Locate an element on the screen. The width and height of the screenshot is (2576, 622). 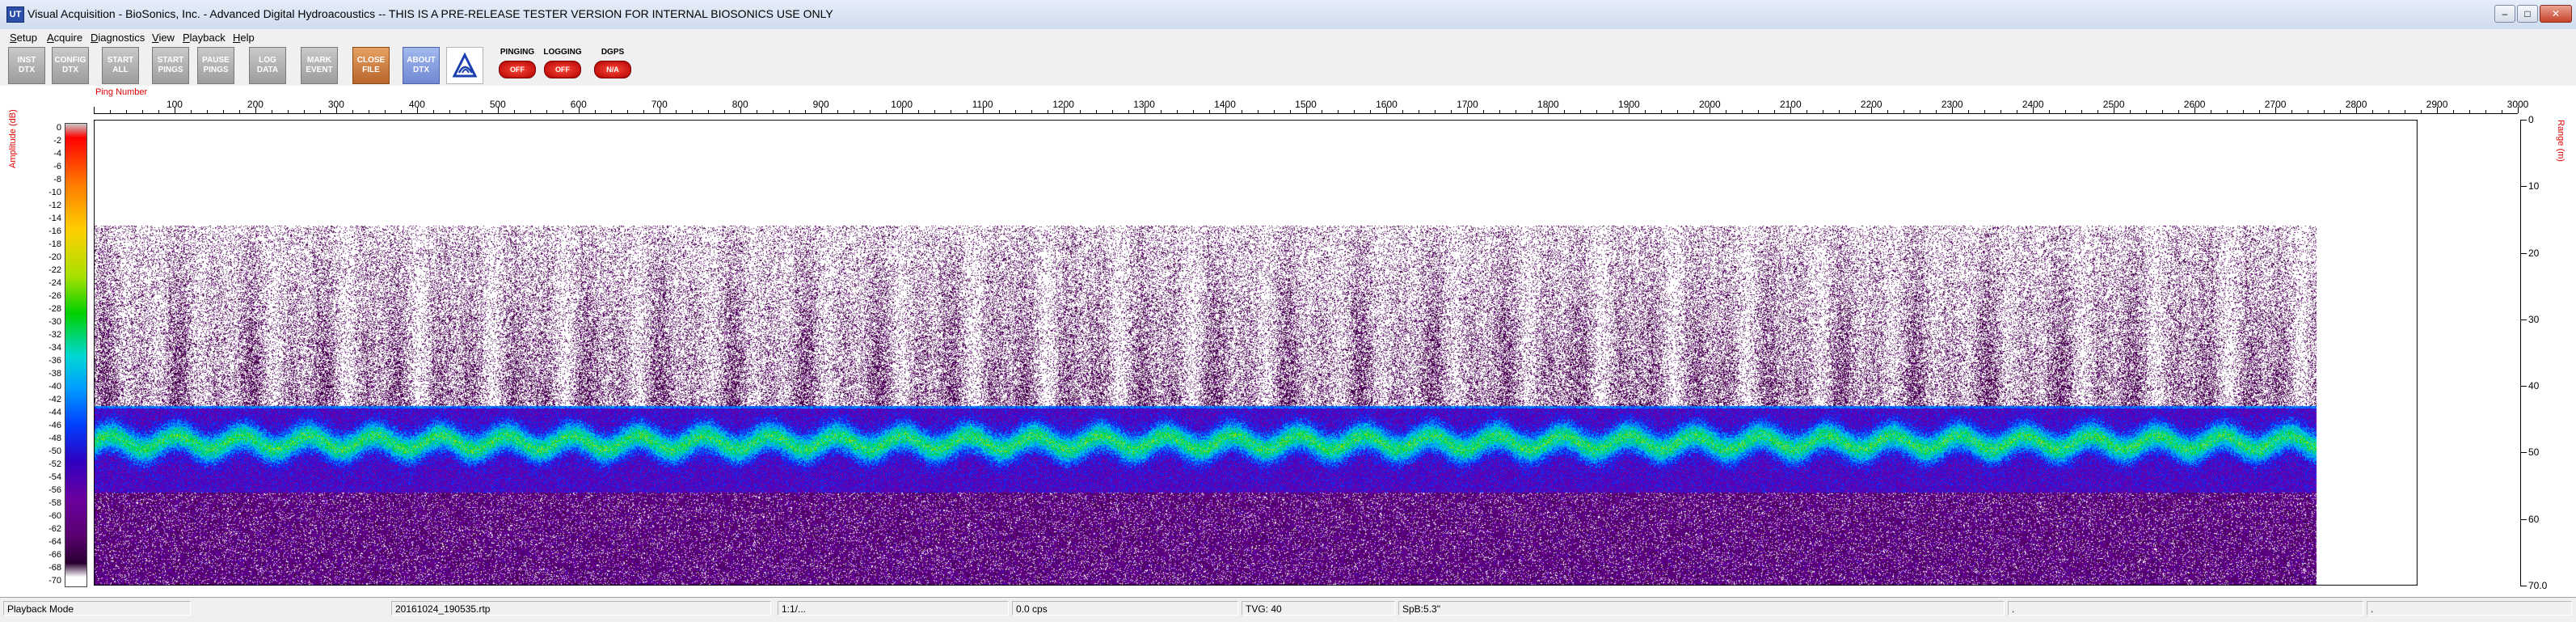
ping-tick-label: 2600 is located at coordinates (2195, 104).